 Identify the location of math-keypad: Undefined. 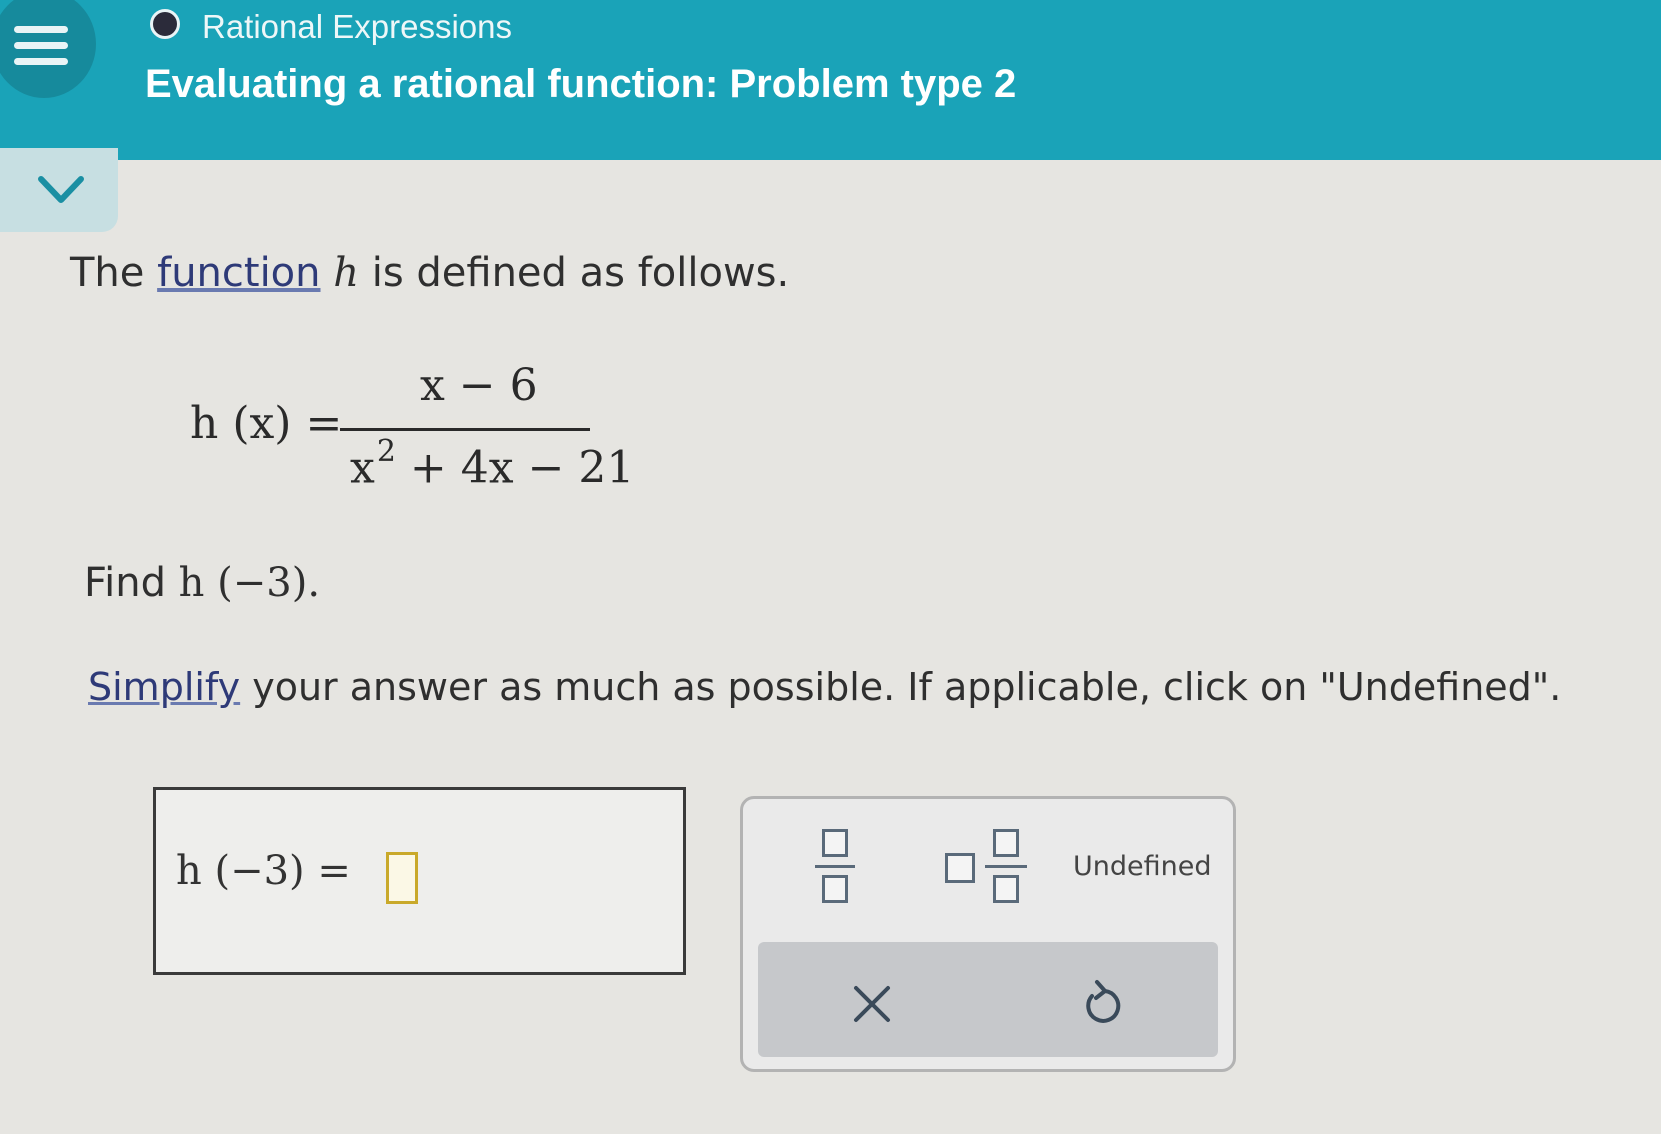
(988, 934).